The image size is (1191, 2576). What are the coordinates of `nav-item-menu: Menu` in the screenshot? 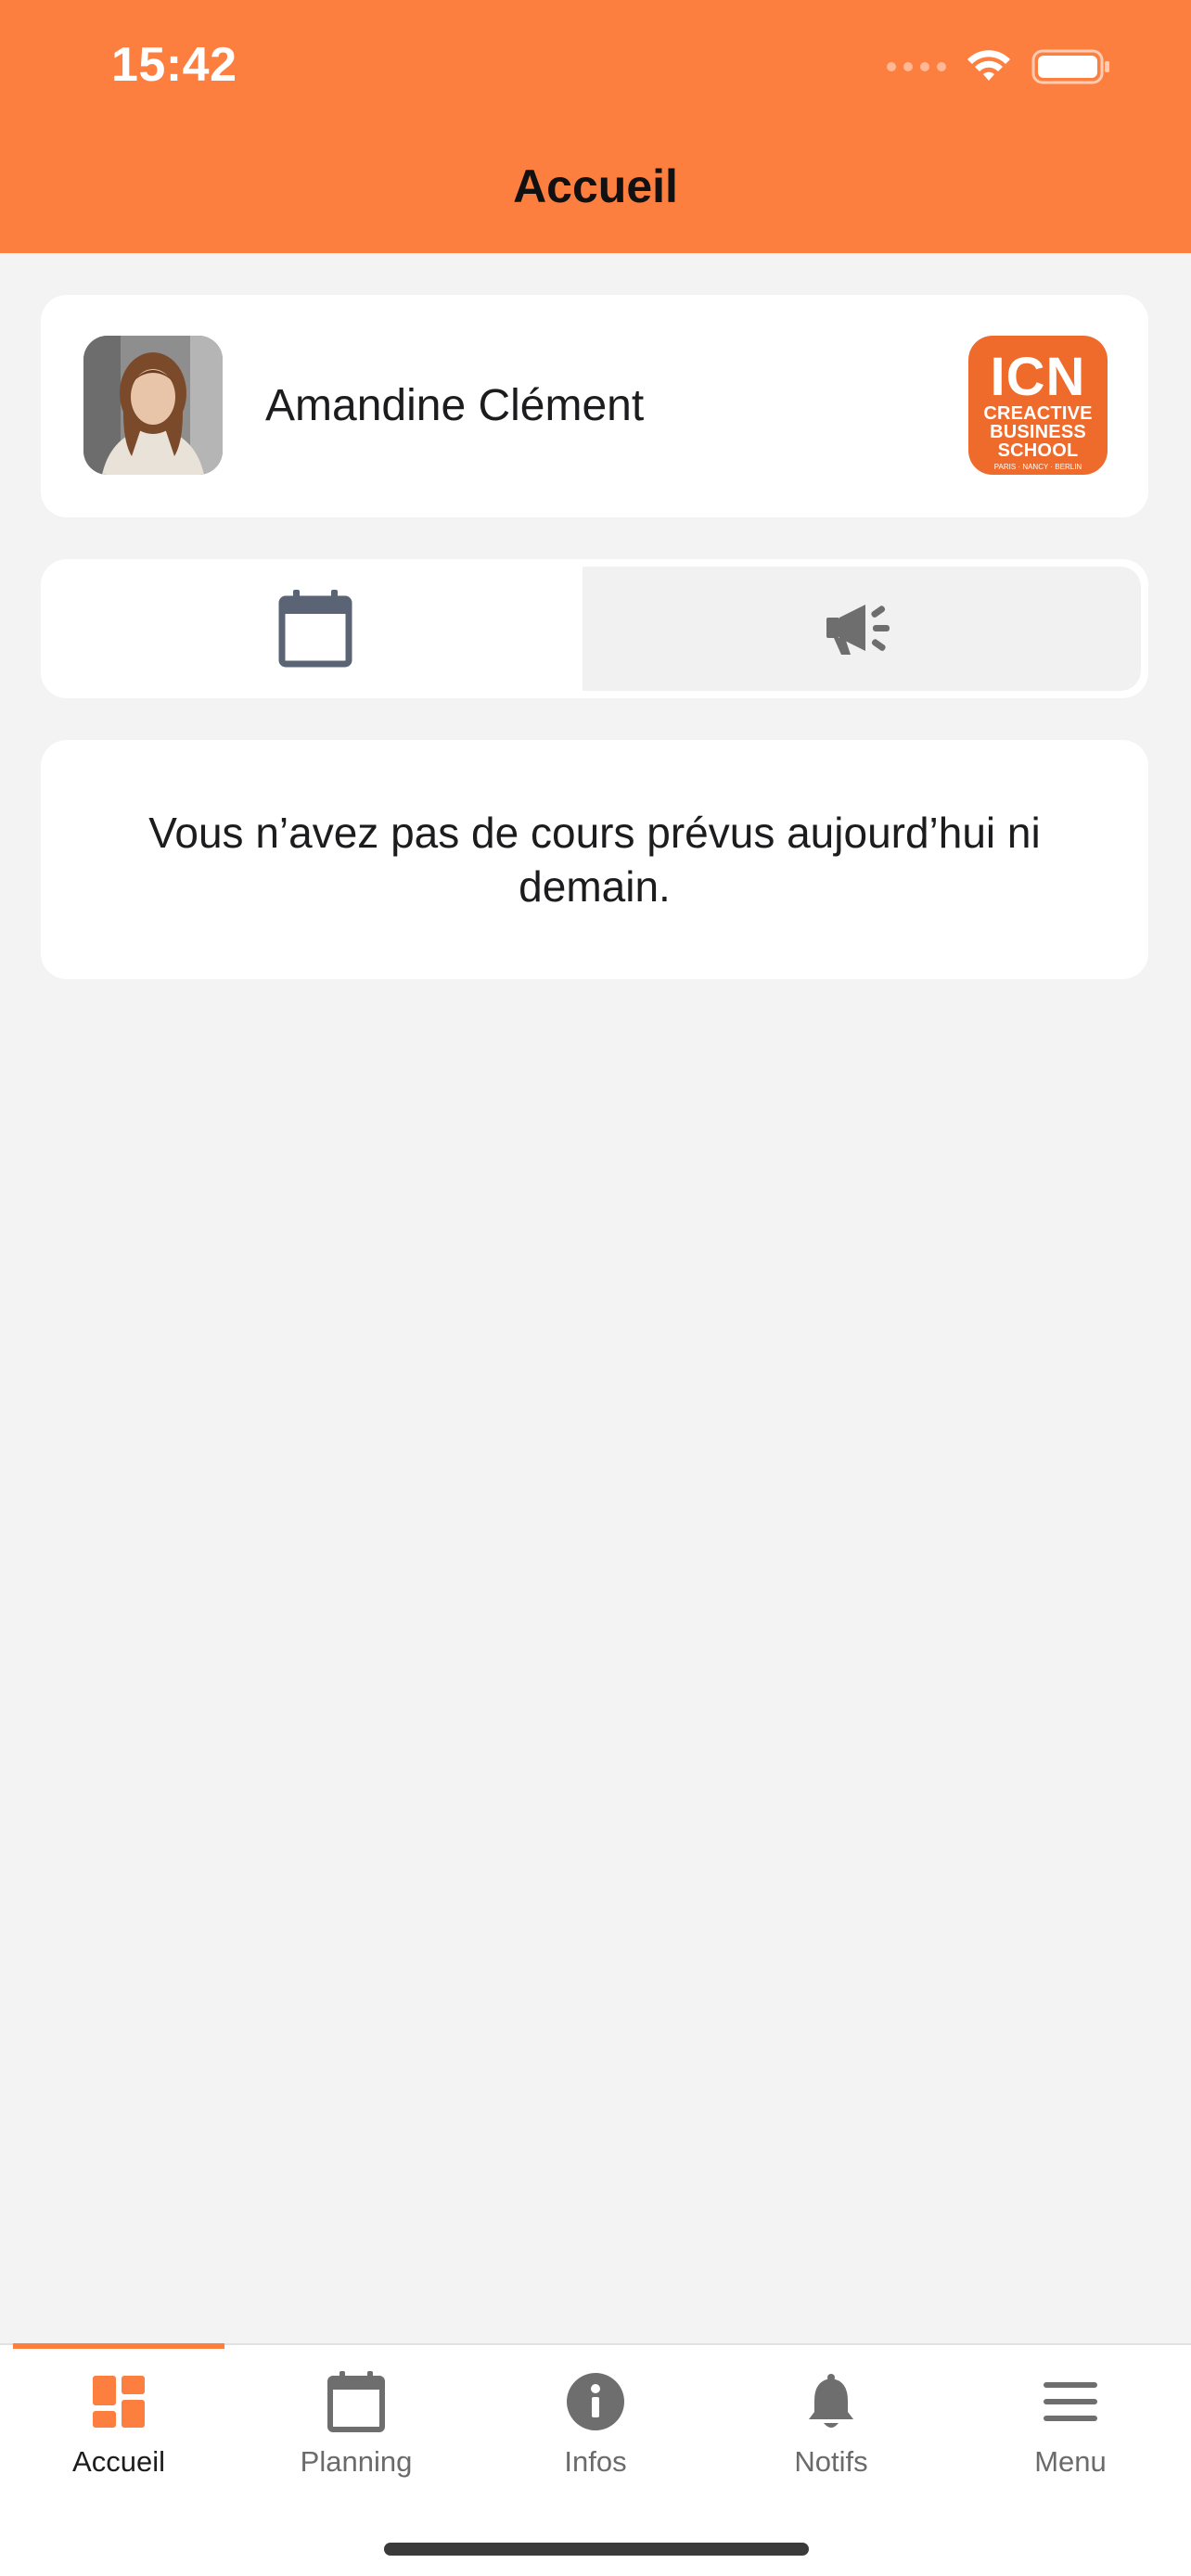 It's located at (1070, 2433).